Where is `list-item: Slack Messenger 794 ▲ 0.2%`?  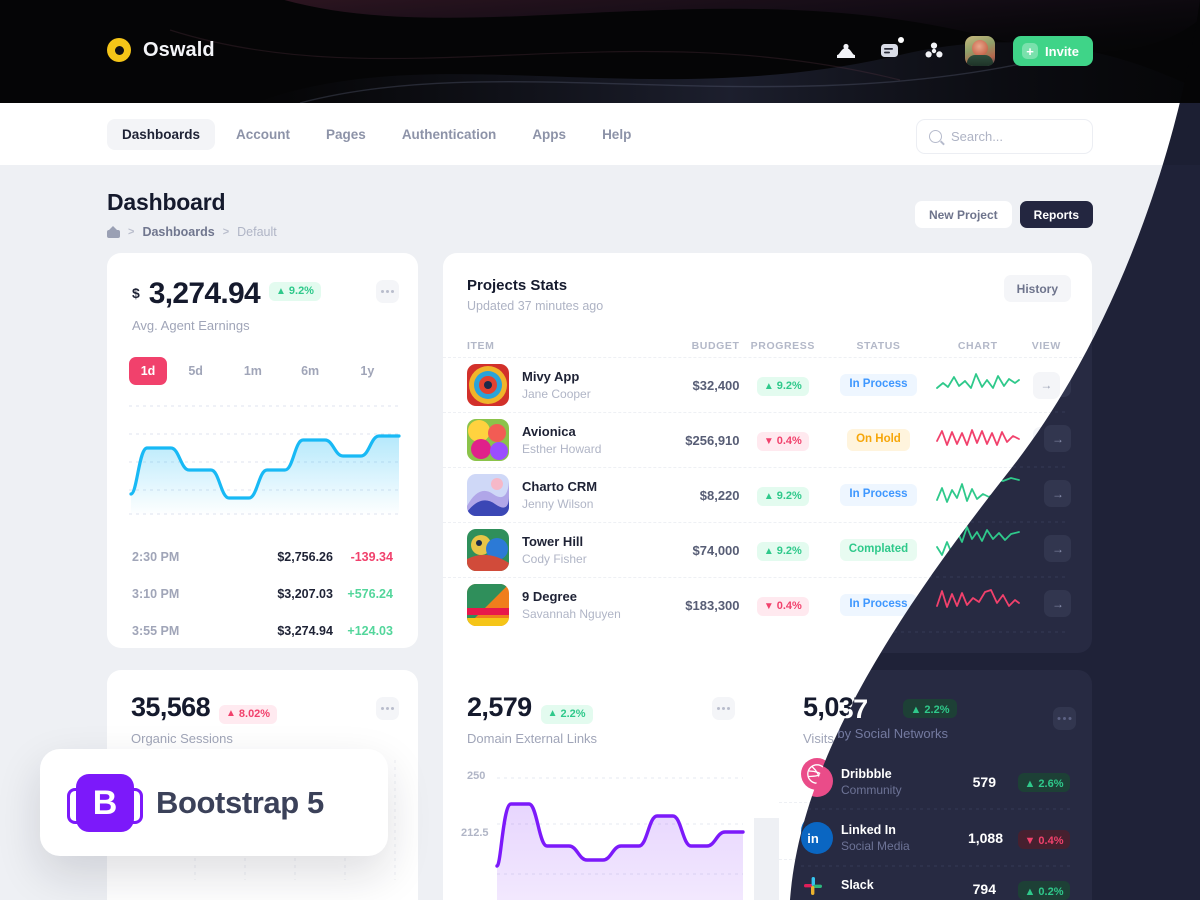 list-item: Slack Messenger 794 ▲ 0.2% is located at coordinates (935, 879).